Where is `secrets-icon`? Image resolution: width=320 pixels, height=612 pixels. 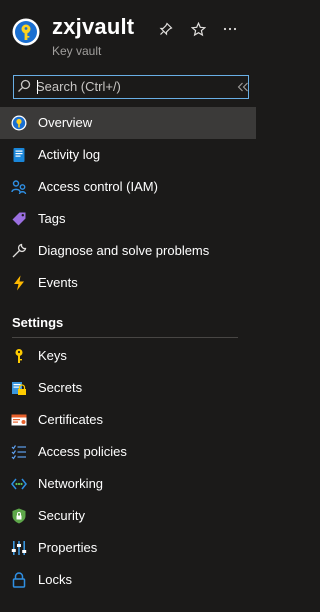
secrets-icon is located at coordinates (19, 388).